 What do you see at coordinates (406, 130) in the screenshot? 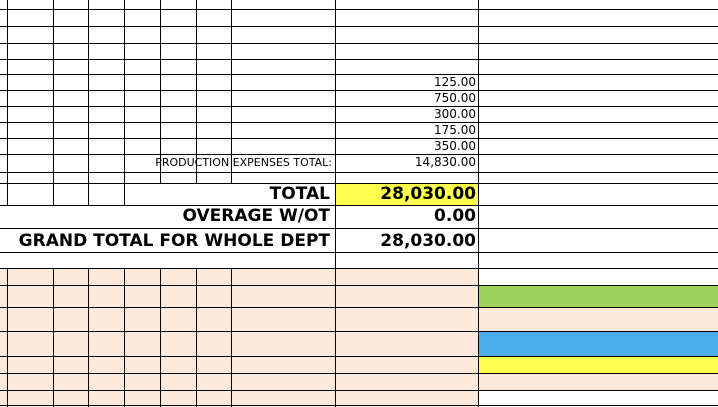
I see `expense-value-cell: 175.00` at bounding box center [406, 130].